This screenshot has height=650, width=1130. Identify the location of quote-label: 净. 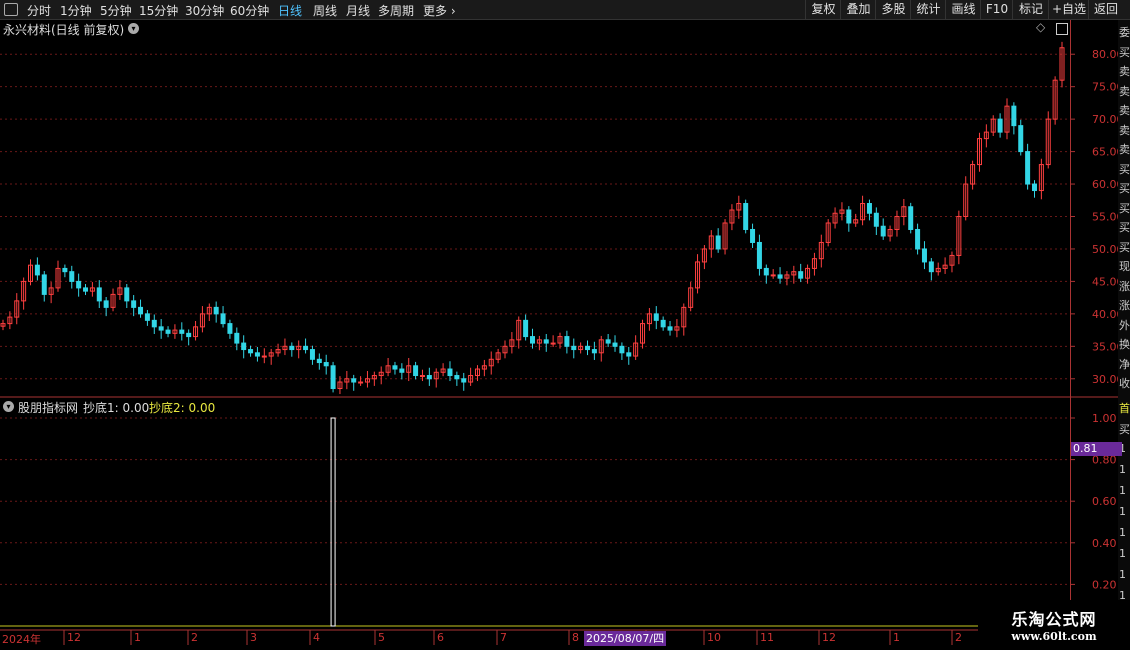
(1124, 364).